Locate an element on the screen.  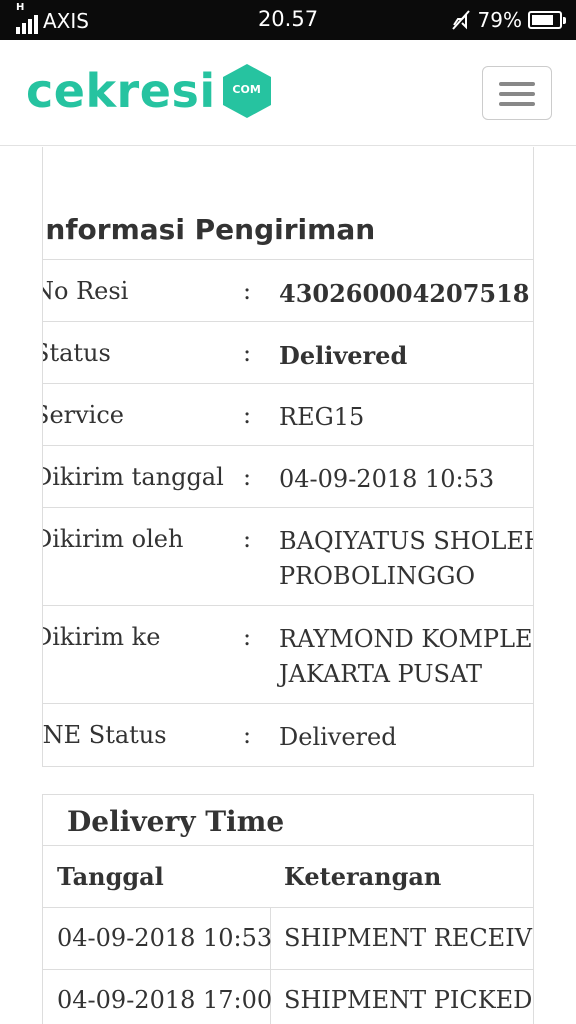
status-bar: H AXIS 20.57 79% is located at coordinates (288, 20).